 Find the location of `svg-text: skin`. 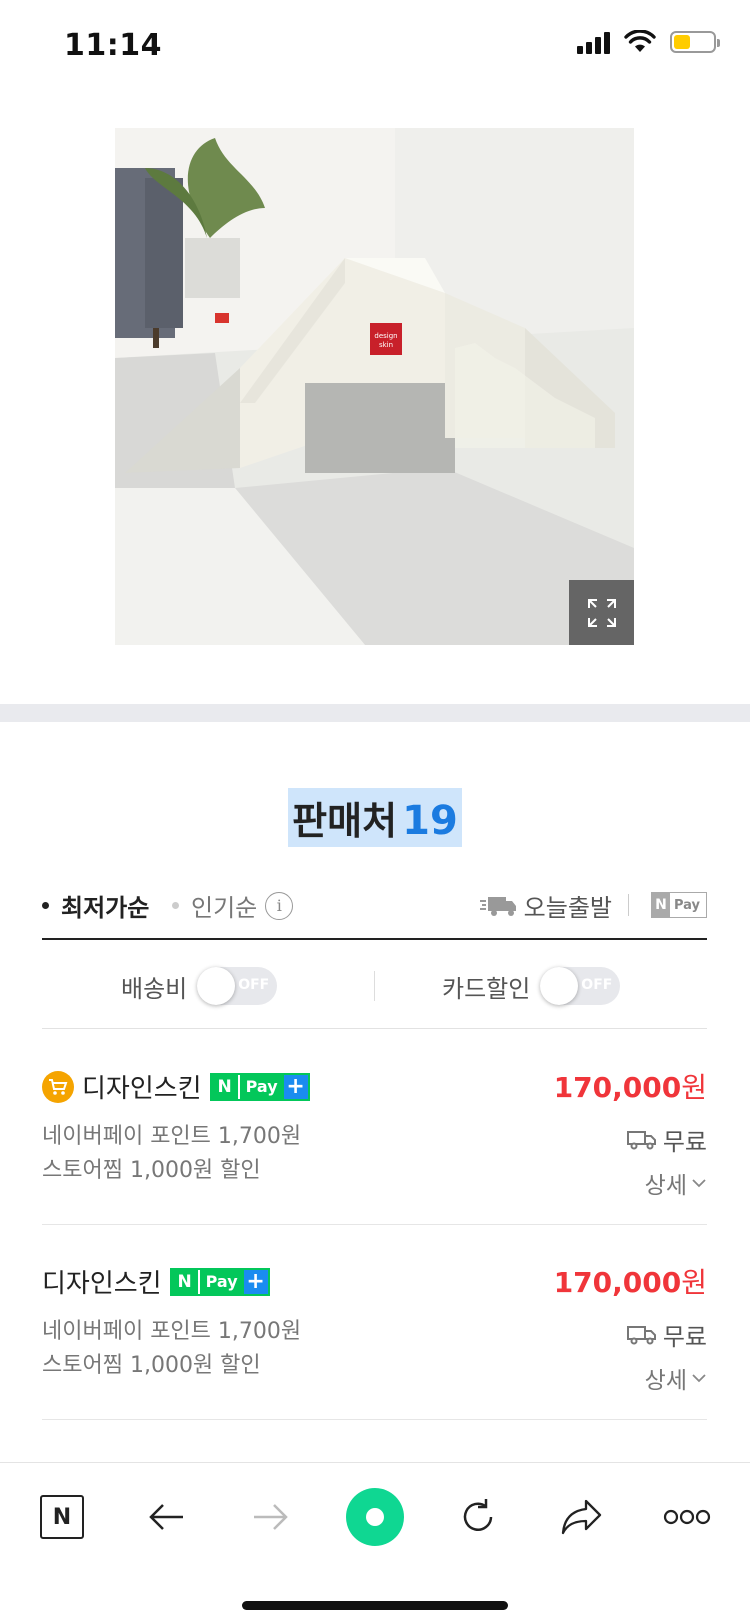

svg-text: skin is located at coordinates (386, 345).